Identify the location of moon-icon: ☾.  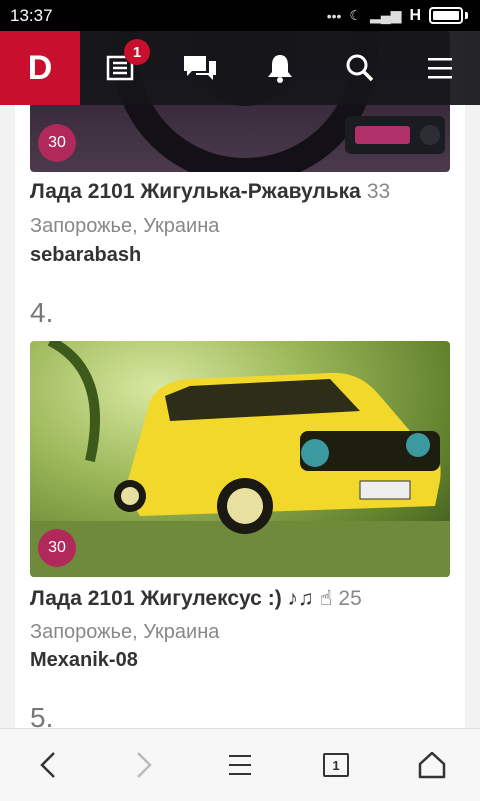
(355, 15).